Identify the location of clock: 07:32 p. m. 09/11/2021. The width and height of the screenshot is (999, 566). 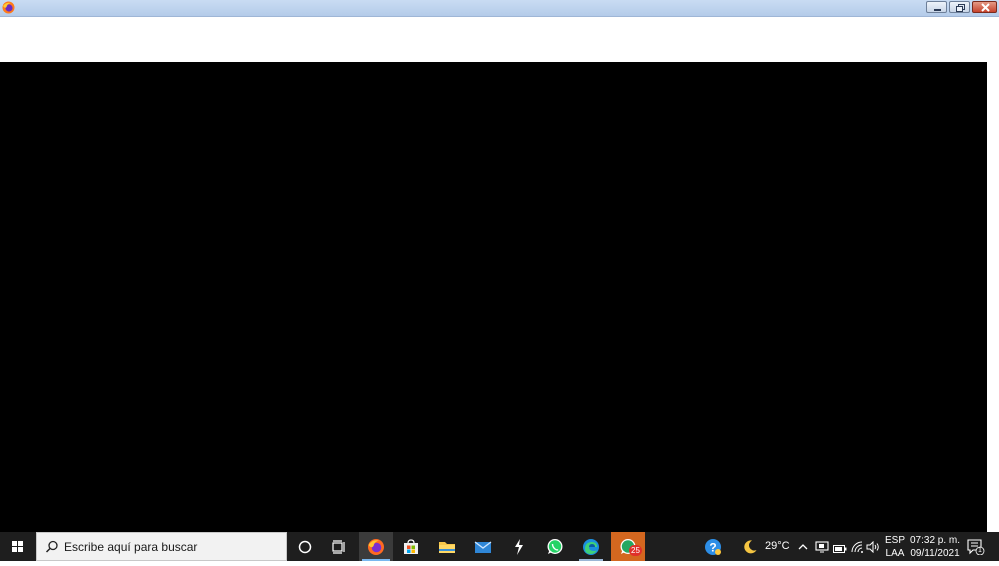
(935, 547).